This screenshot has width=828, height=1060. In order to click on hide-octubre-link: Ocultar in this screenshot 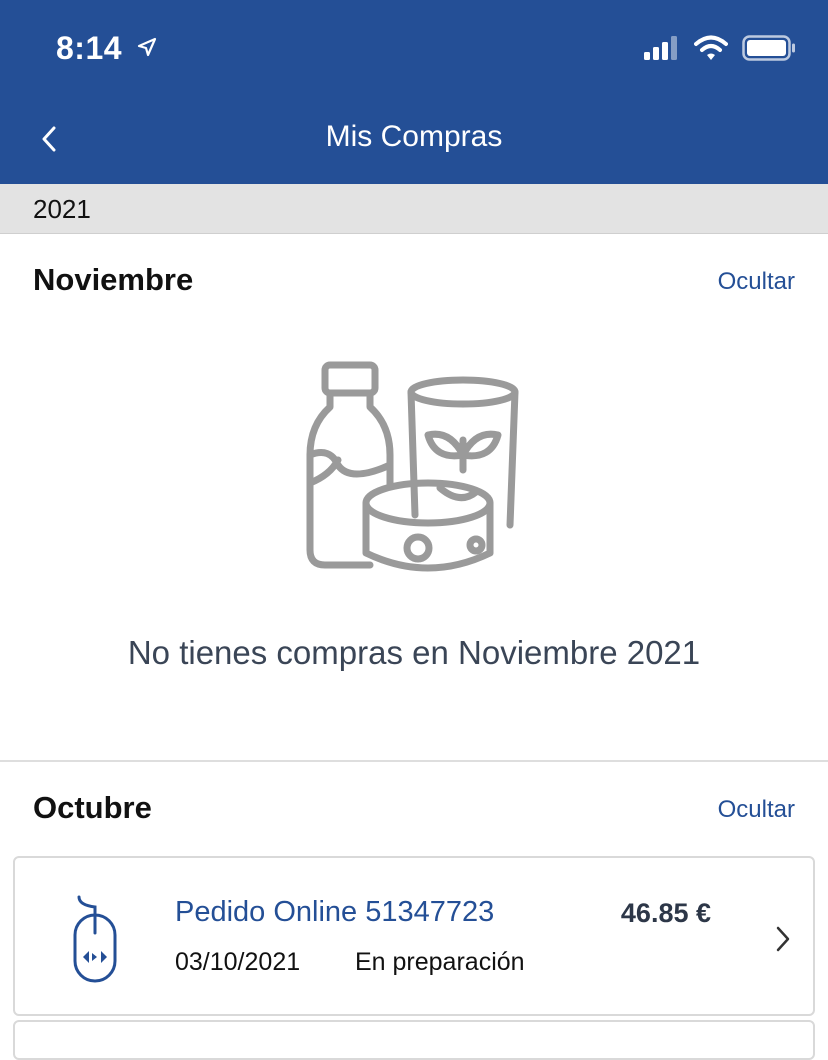, I will do `click(756, 810)`.